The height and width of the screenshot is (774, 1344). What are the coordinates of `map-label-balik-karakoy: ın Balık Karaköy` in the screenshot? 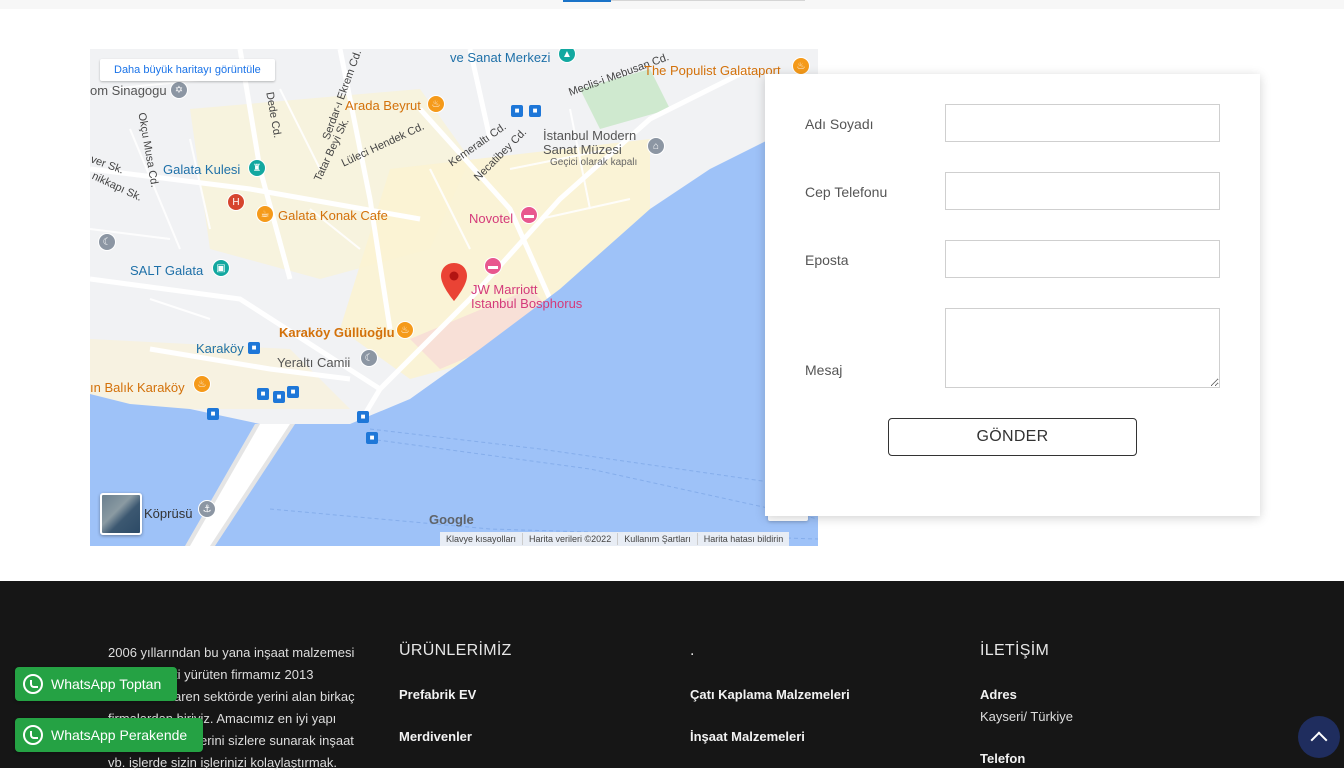 It's located at (137, 387).